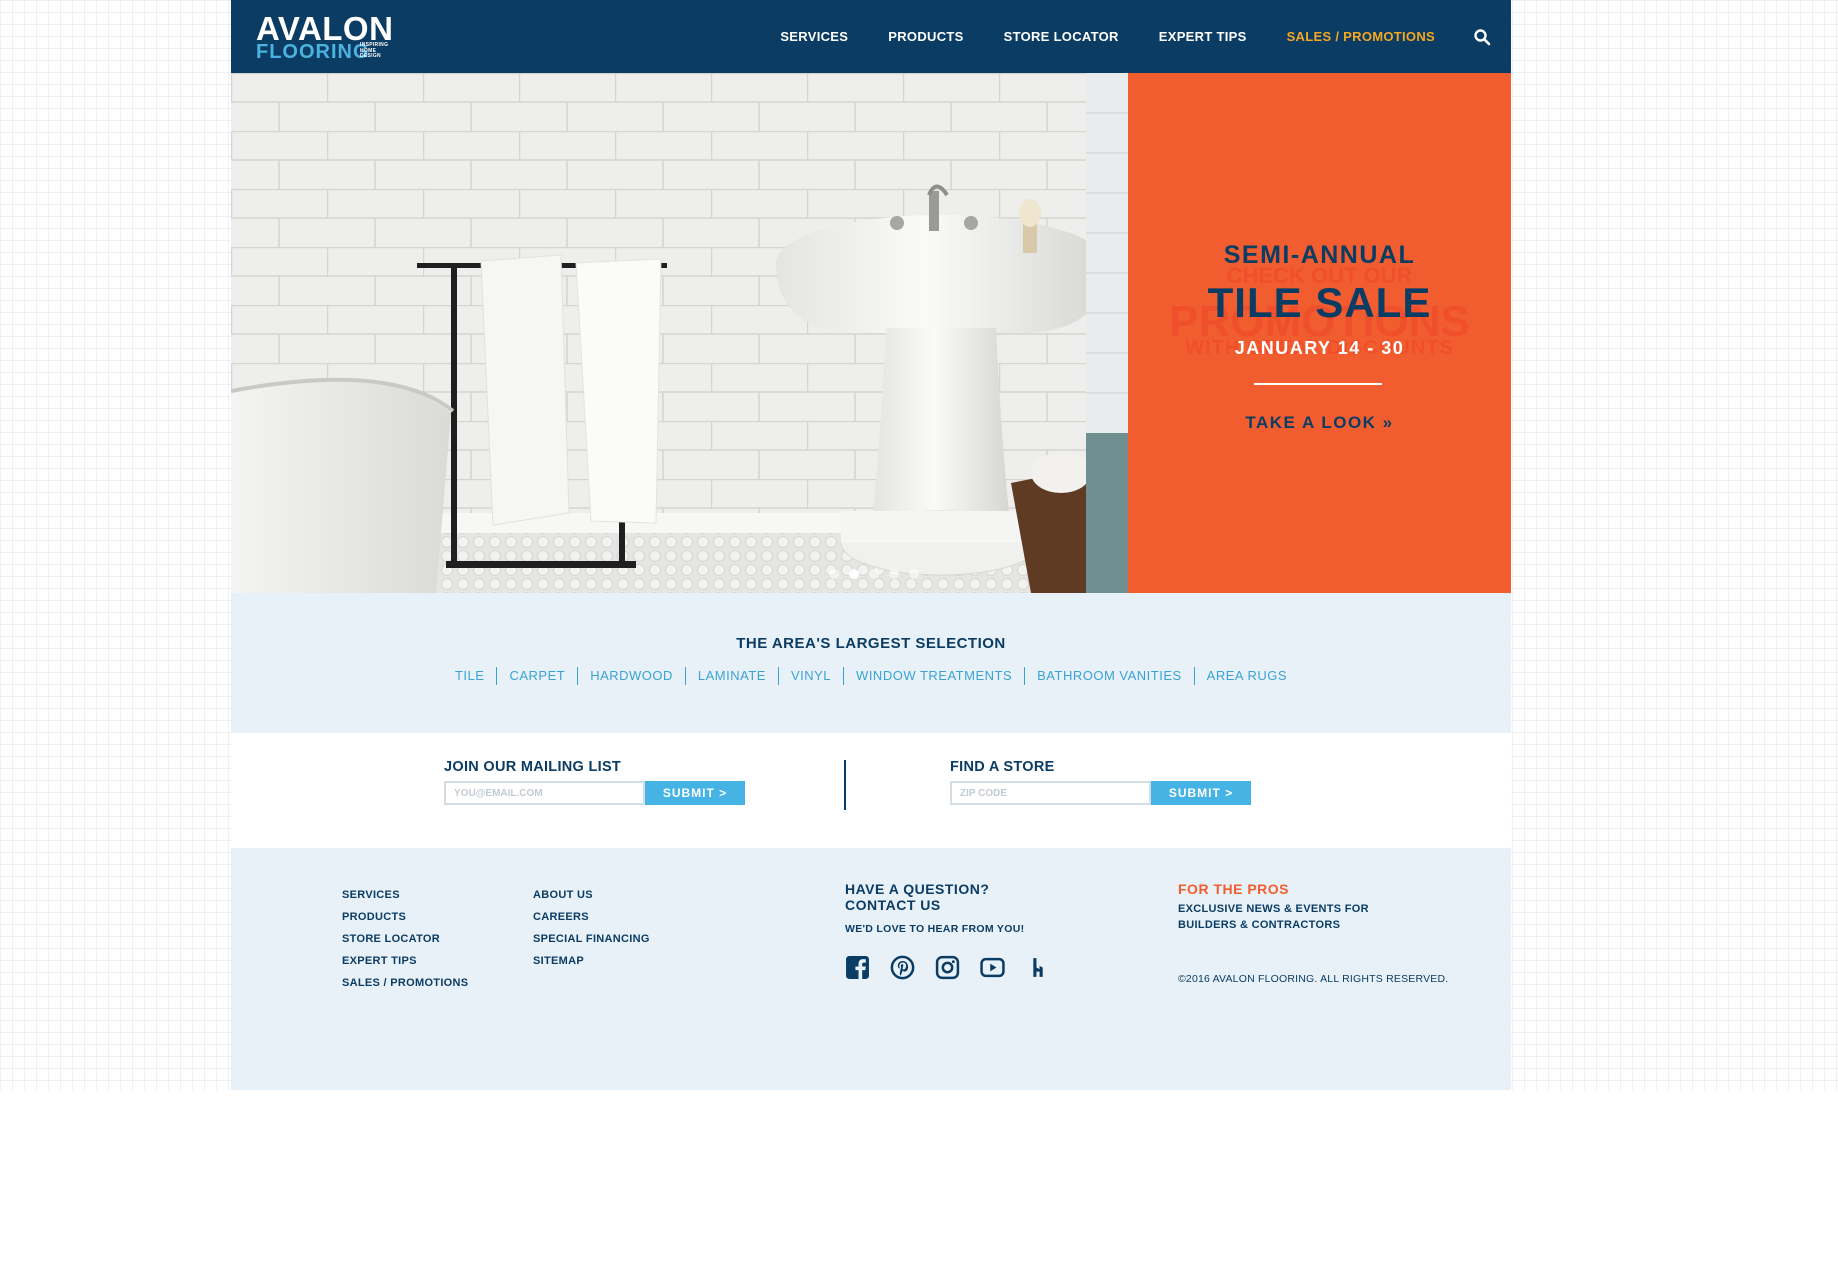 This screenshot has width=1838, height=1280. What do you see at coordinates (1361, 36) in the screenshot?
I see `nav-sales-promotions: SALES / PROMOTIONS` at bounding box center [1361, 36].